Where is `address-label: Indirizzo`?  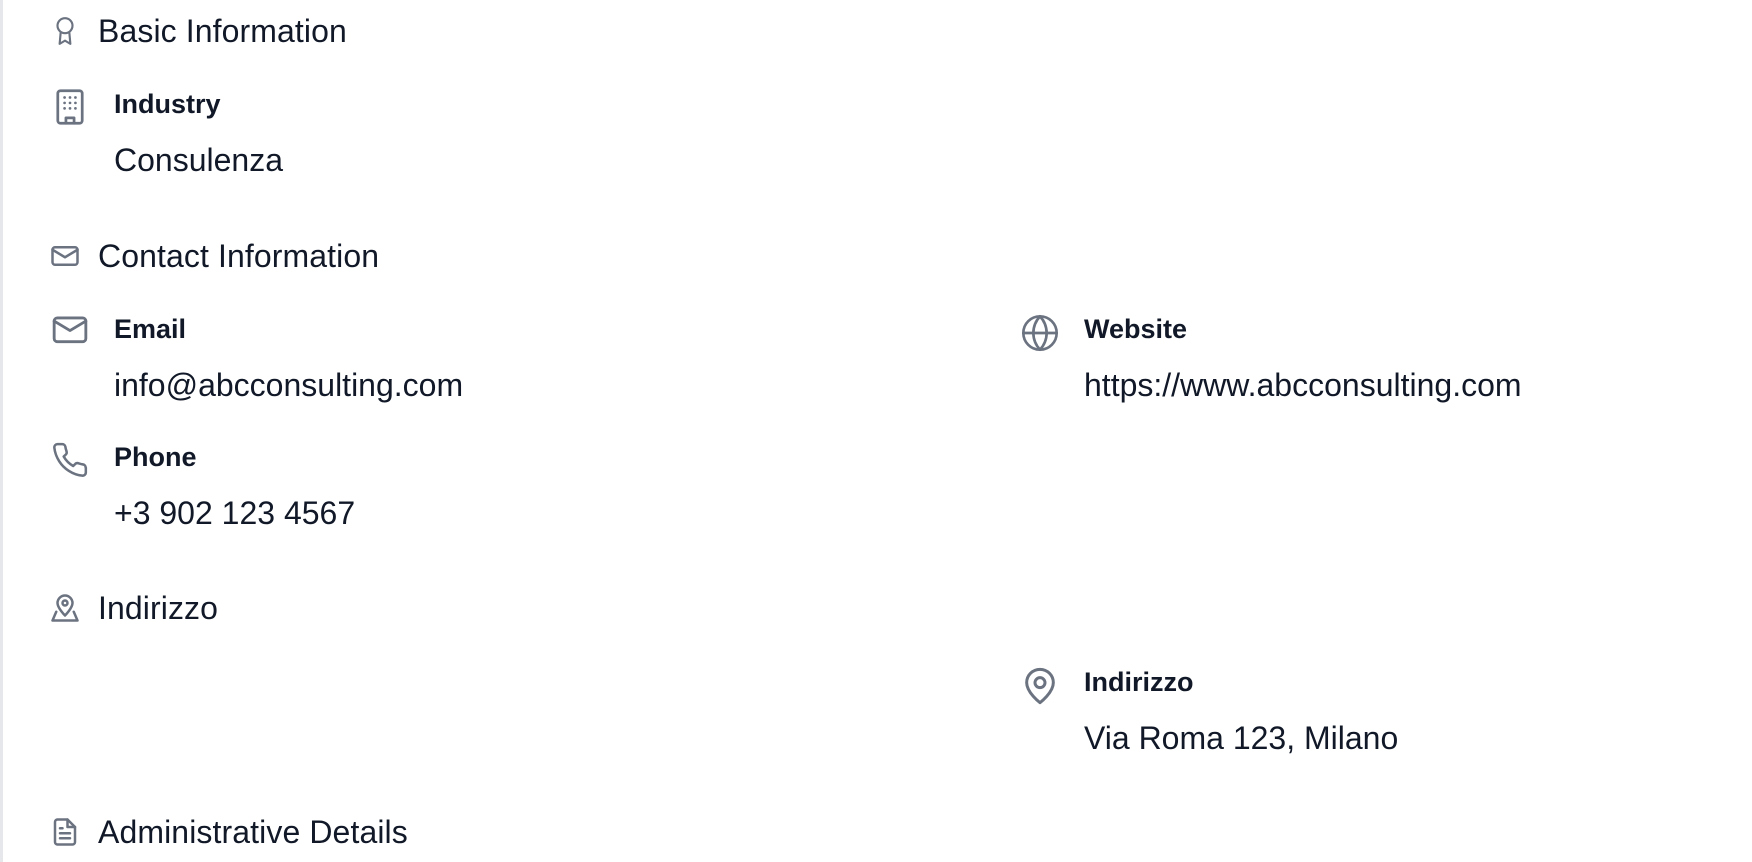
address-label: Indirizzo is located at coordinates (1139, 682).